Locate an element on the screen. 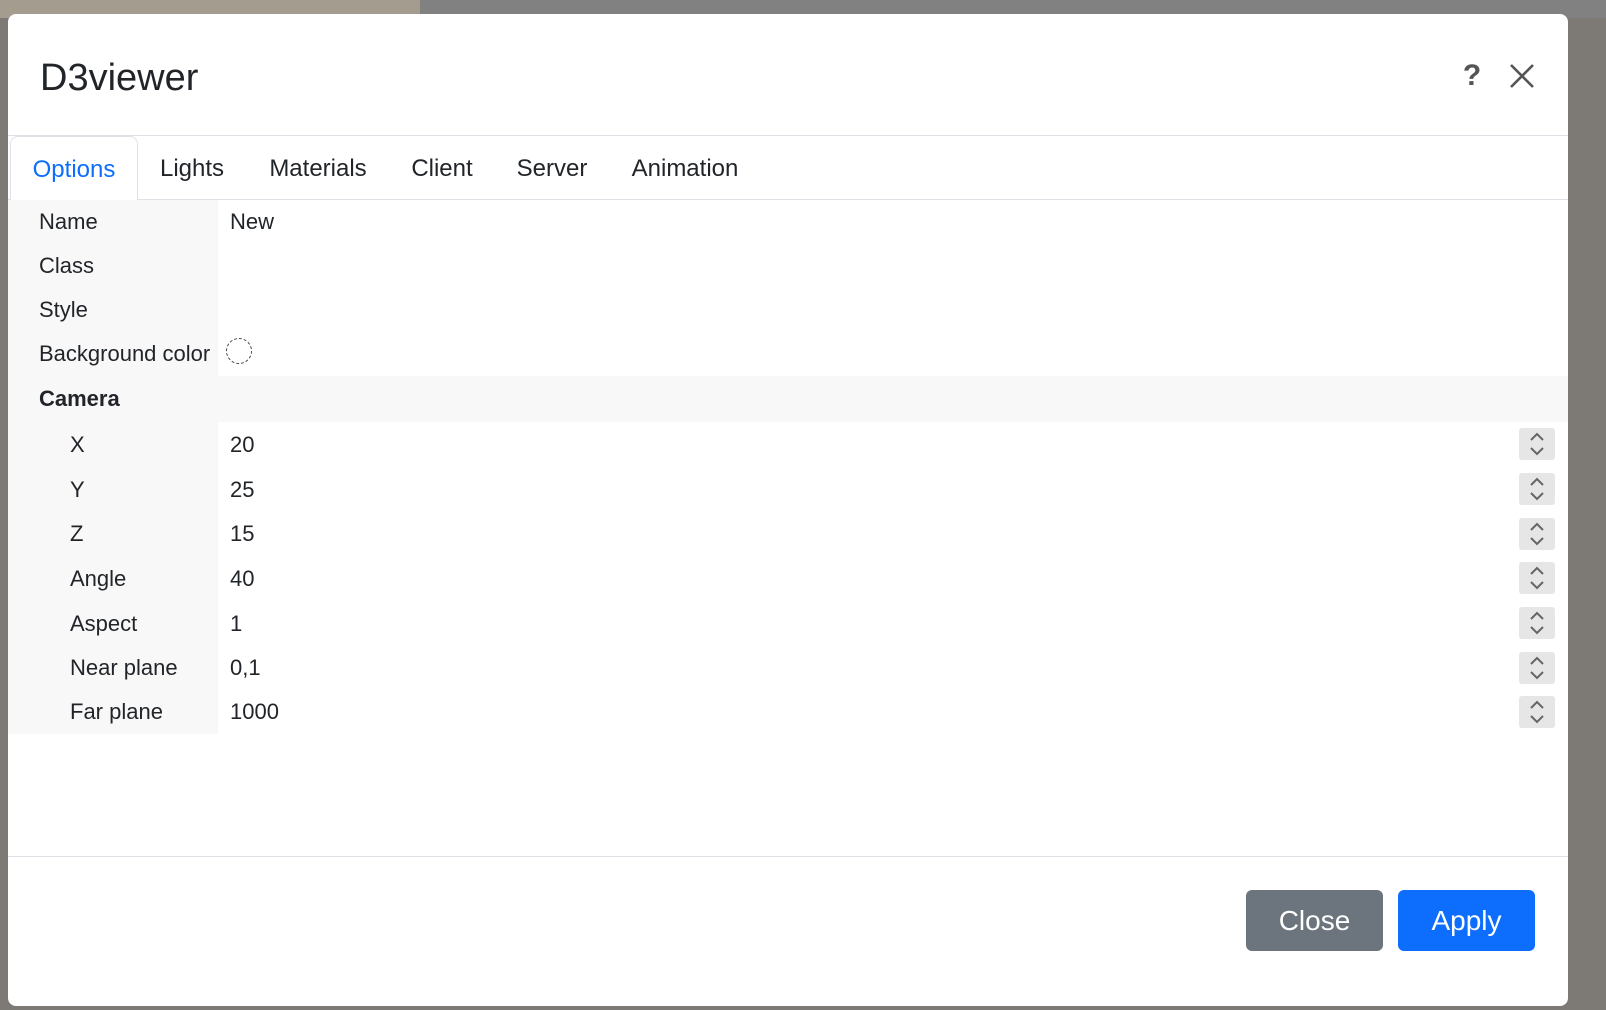 This screenshot has height=1010, width=1606. tab-server: Server is located at coordinates (552, 168).